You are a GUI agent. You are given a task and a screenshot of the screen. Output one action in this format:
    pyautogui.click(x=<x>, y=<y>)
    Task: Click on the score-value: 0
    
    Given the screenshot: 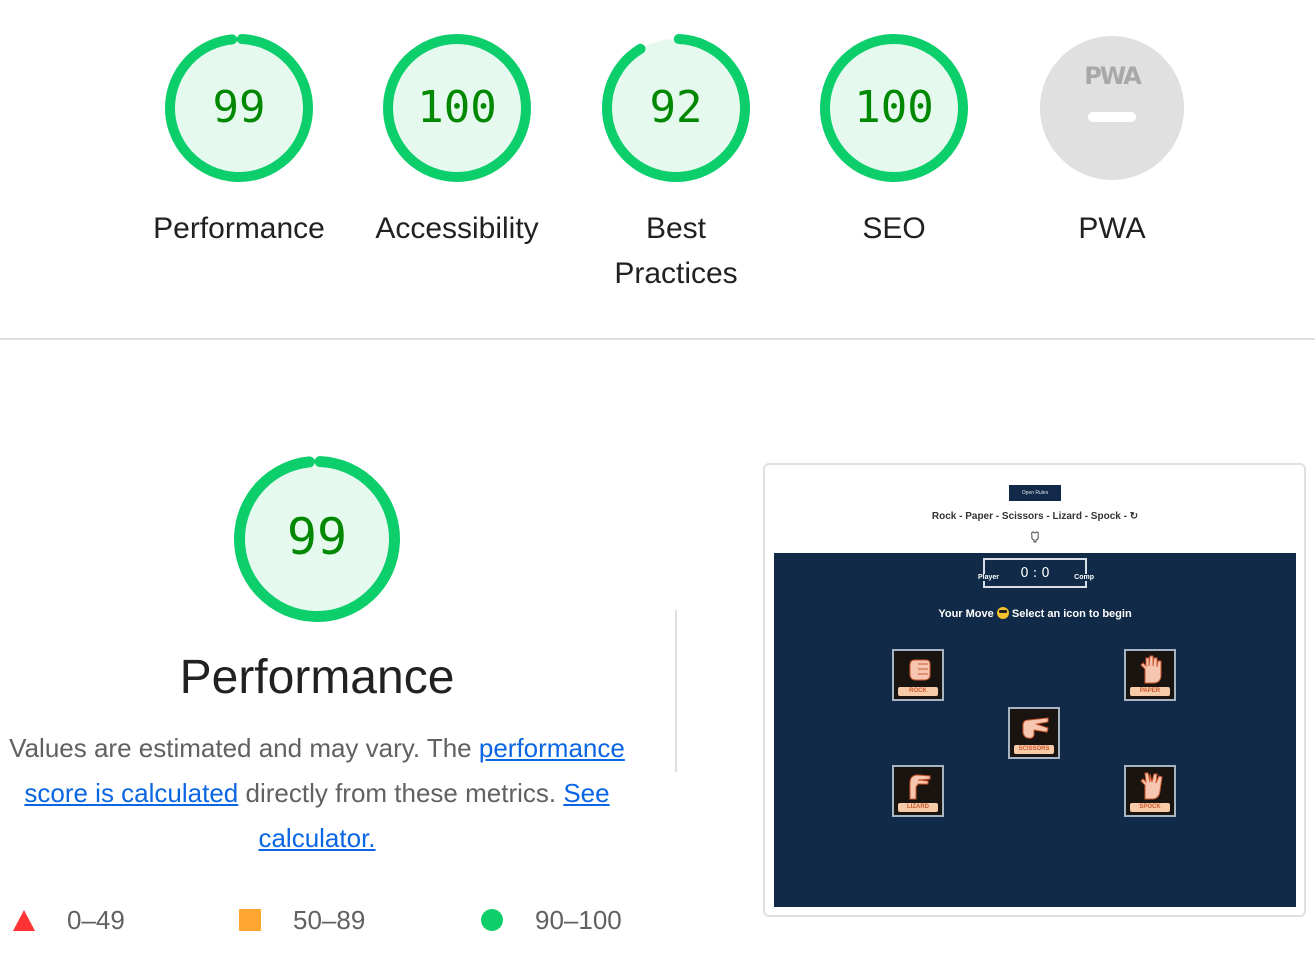 What is the action you would take?
    pyautogui.click(x=1035, y=573)
    